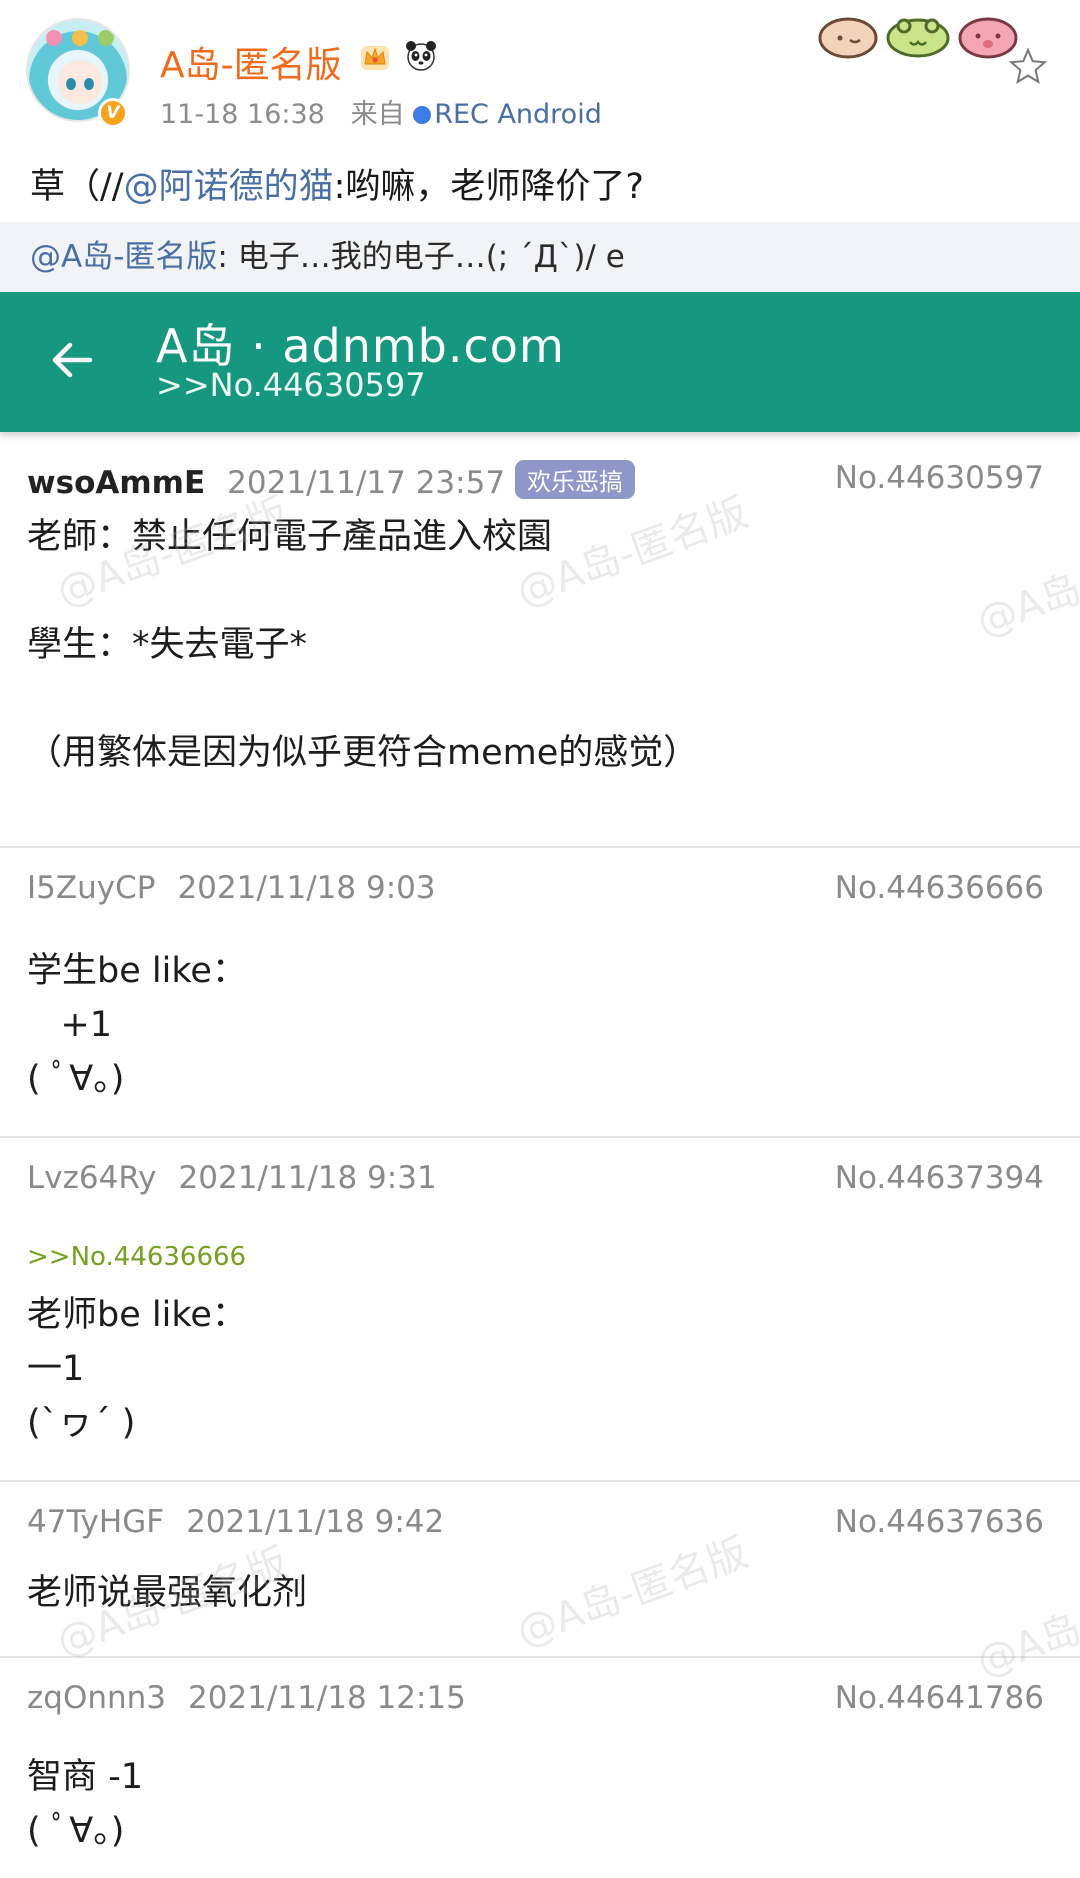 This screenshot has height=1878, width=1080. Describe the element at coordinates (327, 1698) in the screenshot. I see `post-time: 2021/11/18 12:15` at that location.